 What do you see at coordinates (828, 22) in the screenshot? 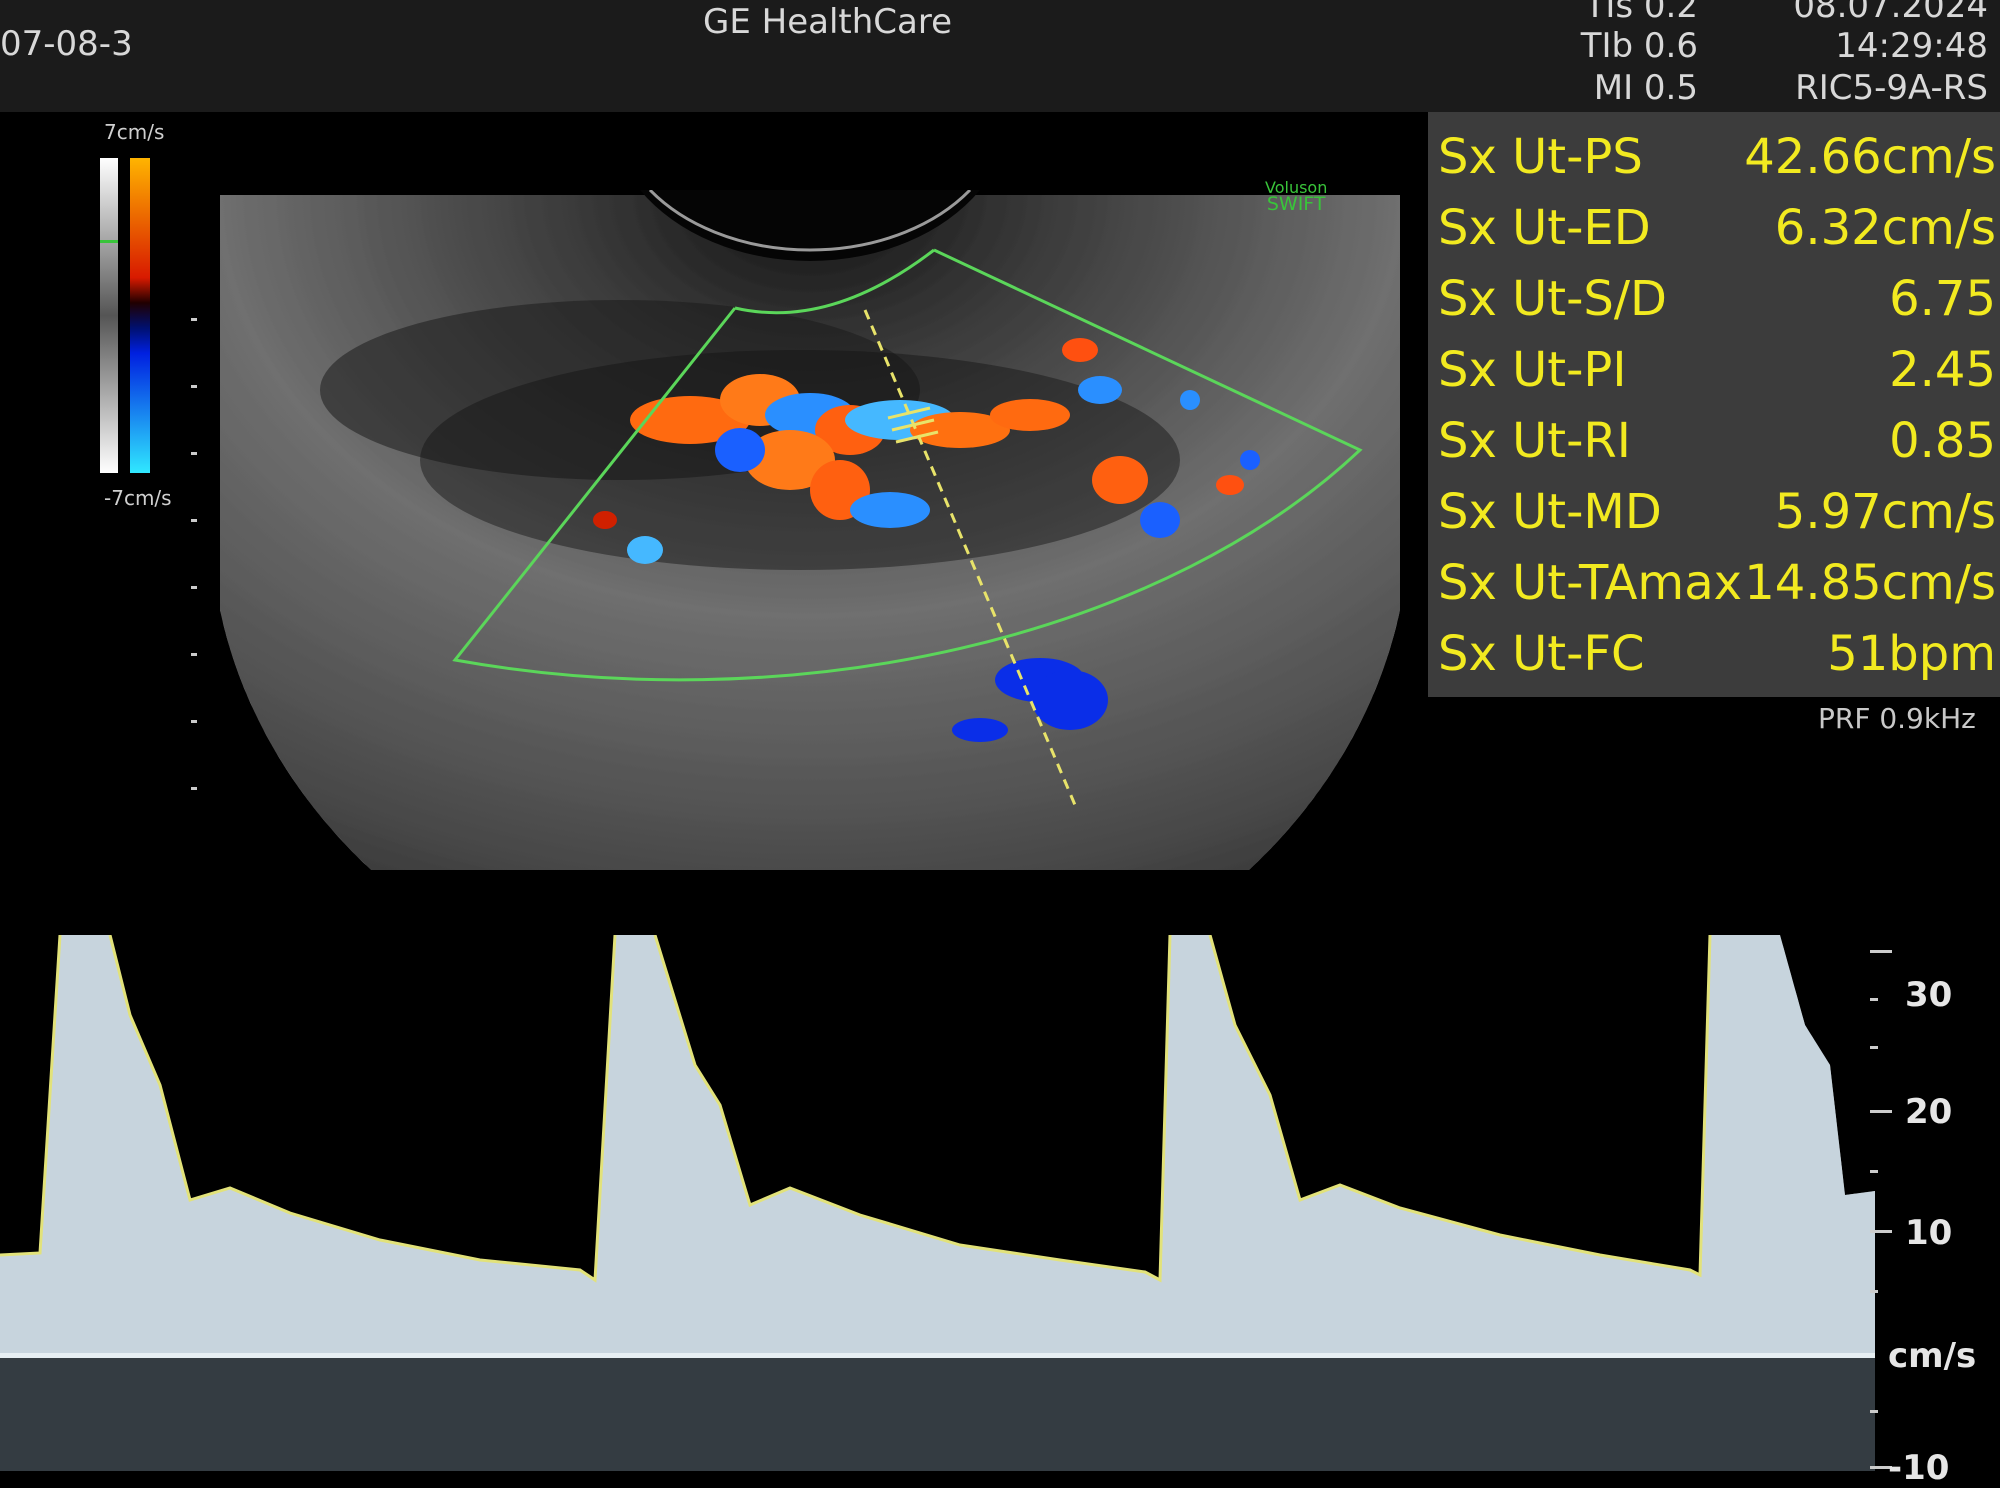
I see `manufacturer-label: GE HealthCare` at bounding box center [828, 22].